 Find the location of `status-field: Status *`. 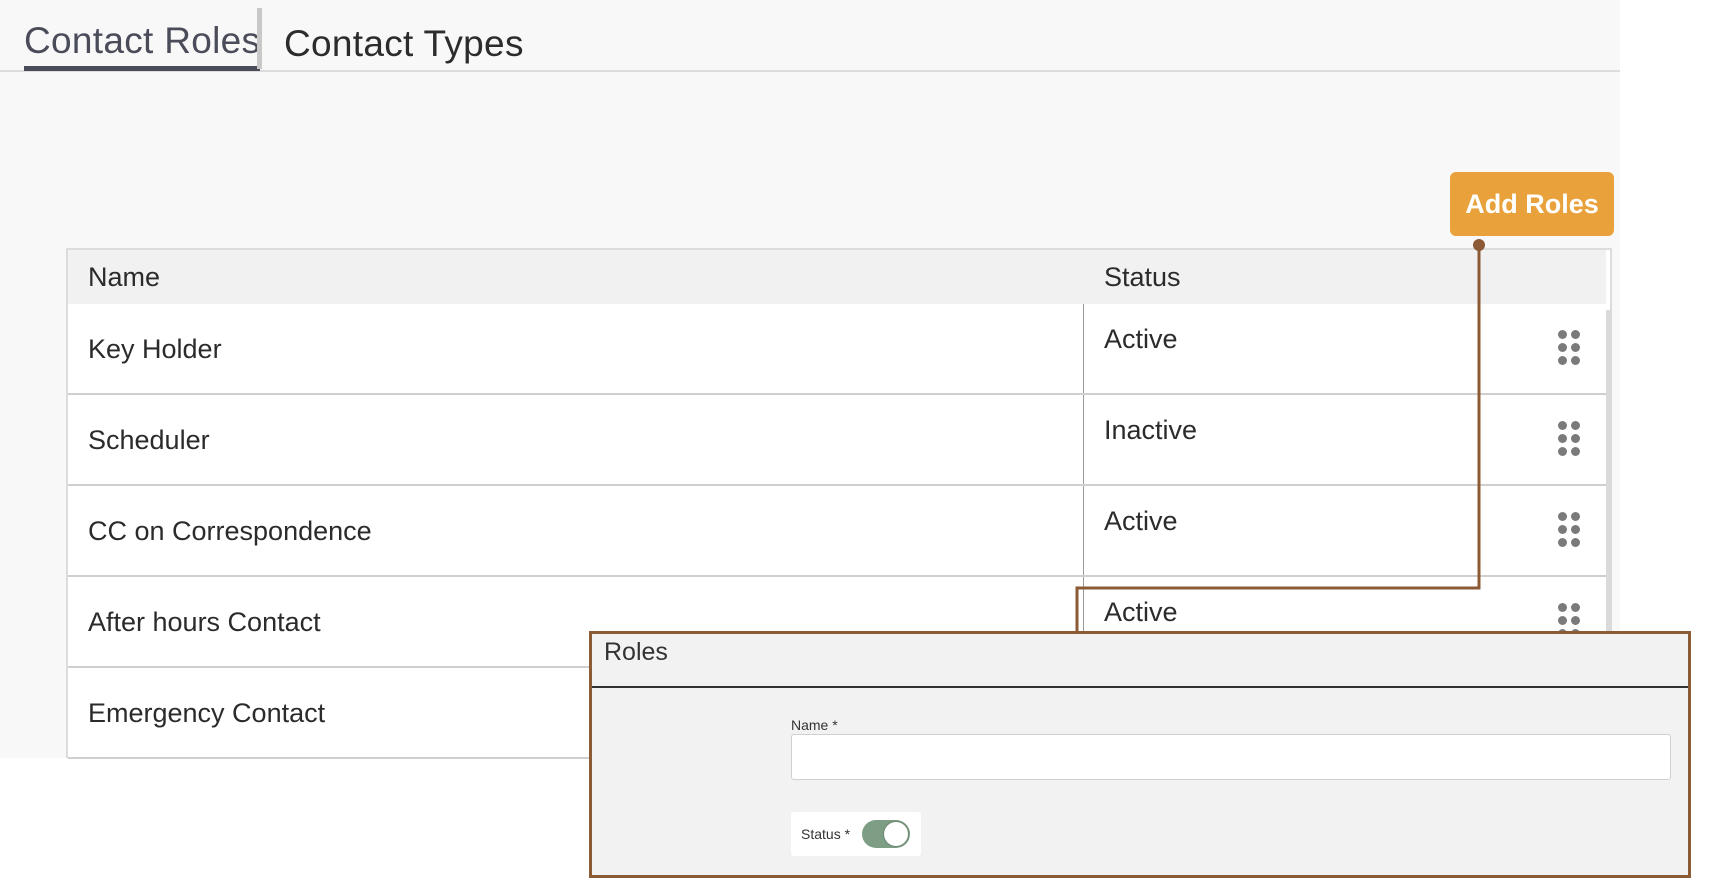

status-field: Status * is located at coordinates (856, 834).